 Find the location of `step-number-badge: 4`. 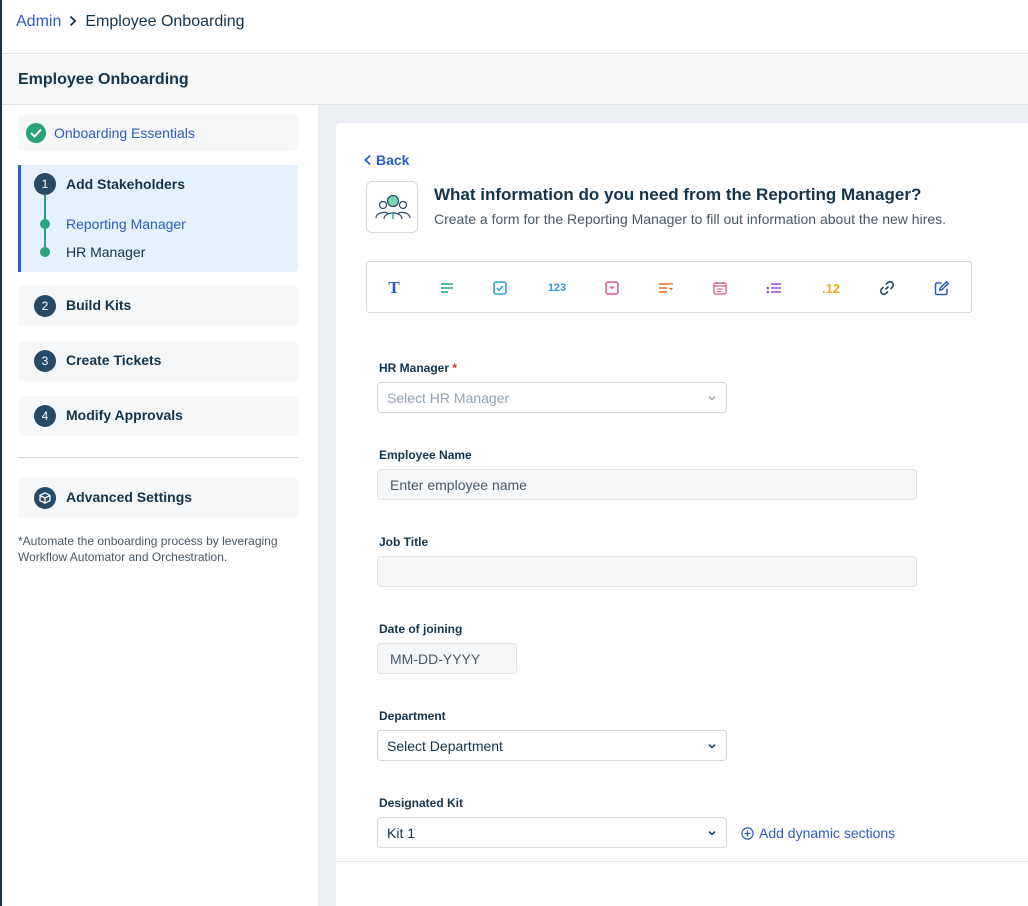

step-number-badge: 4 is located at coordinates (45, 416).